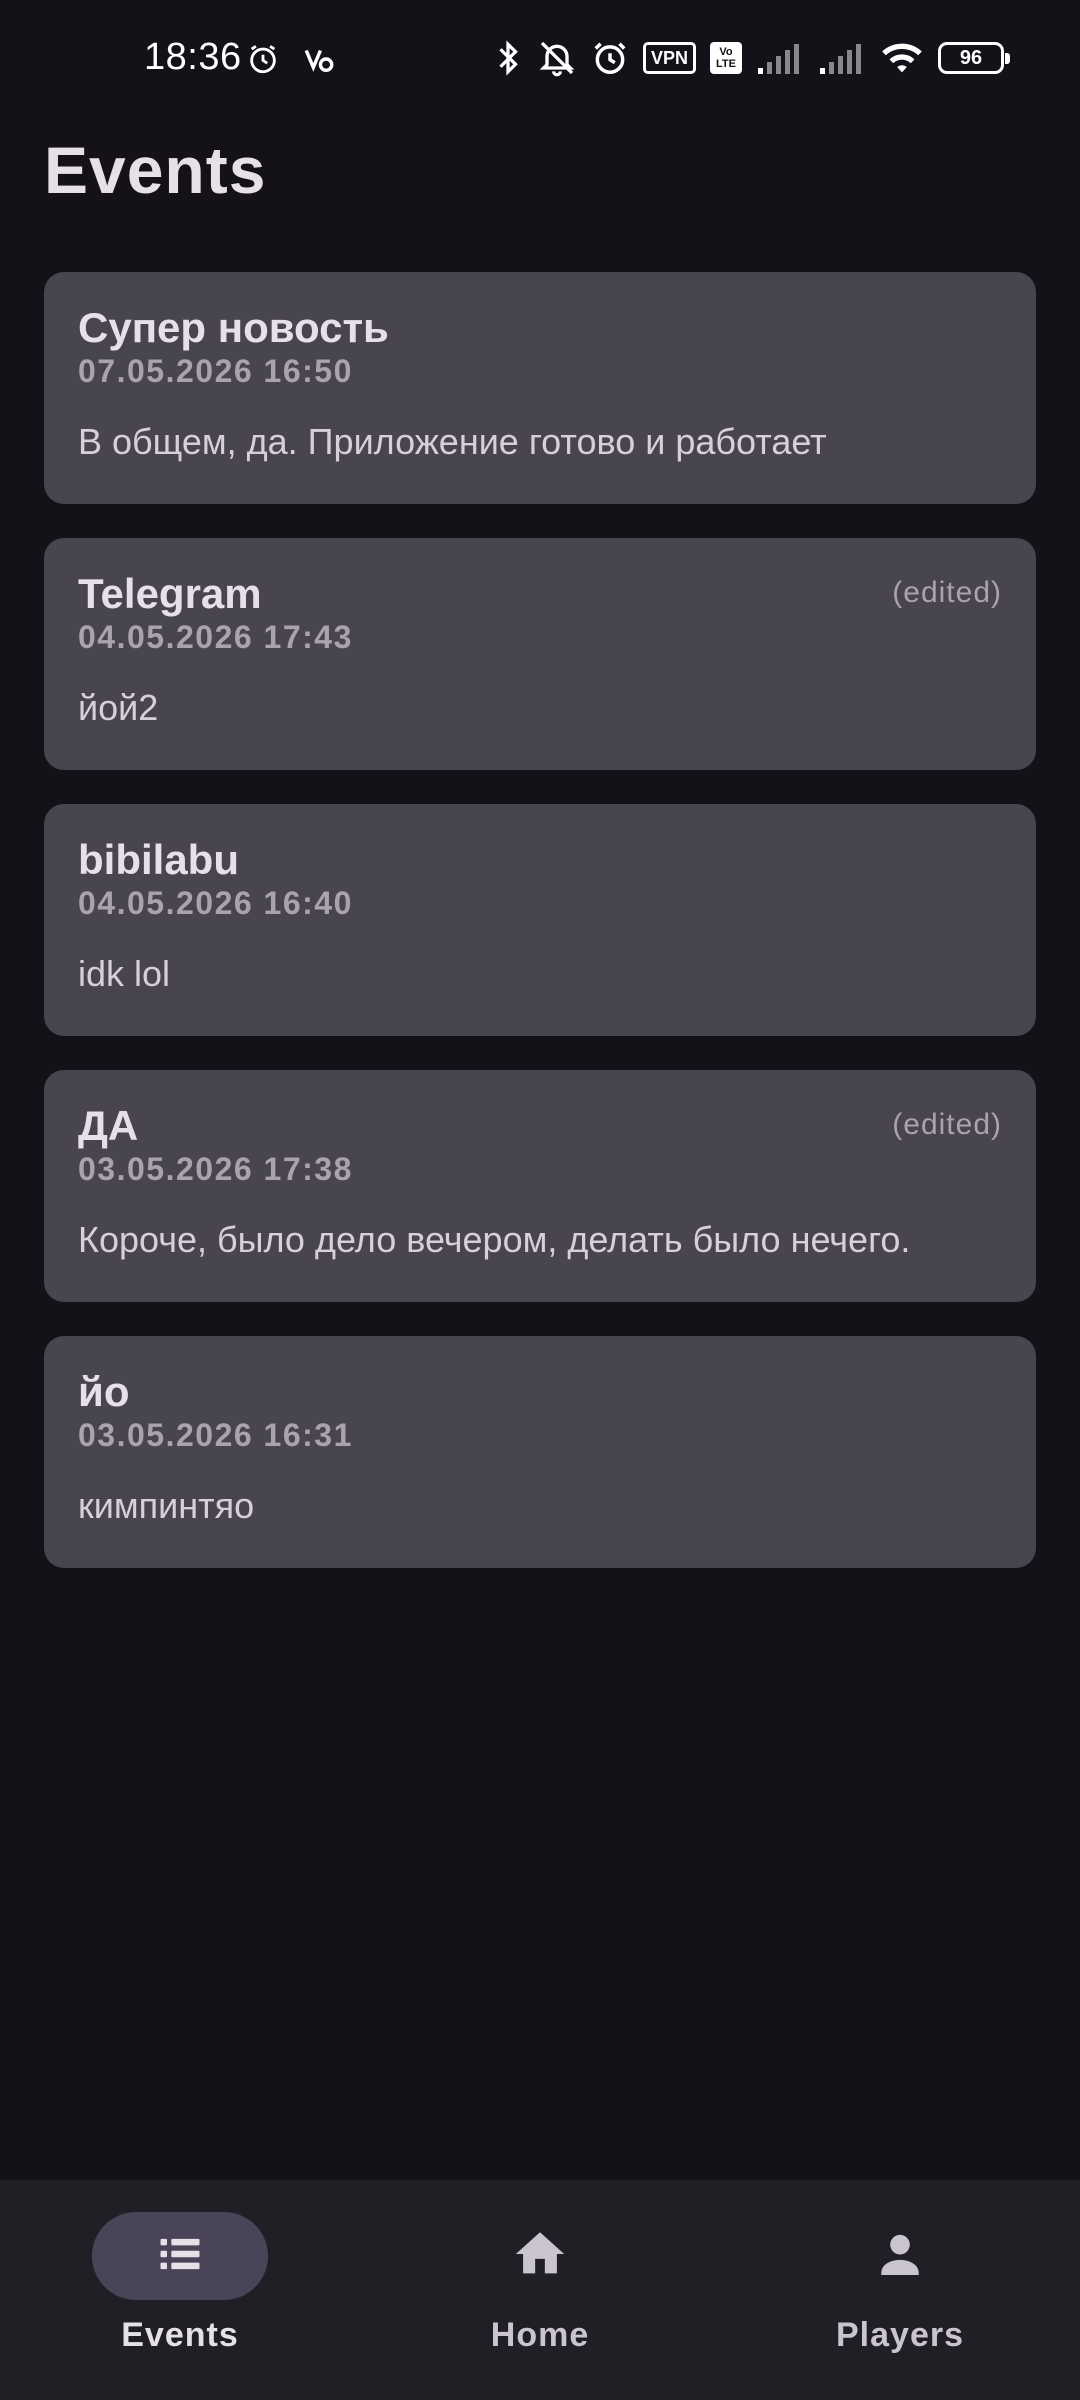  I want to click on alarm-clock-icon, so click(263, 59).